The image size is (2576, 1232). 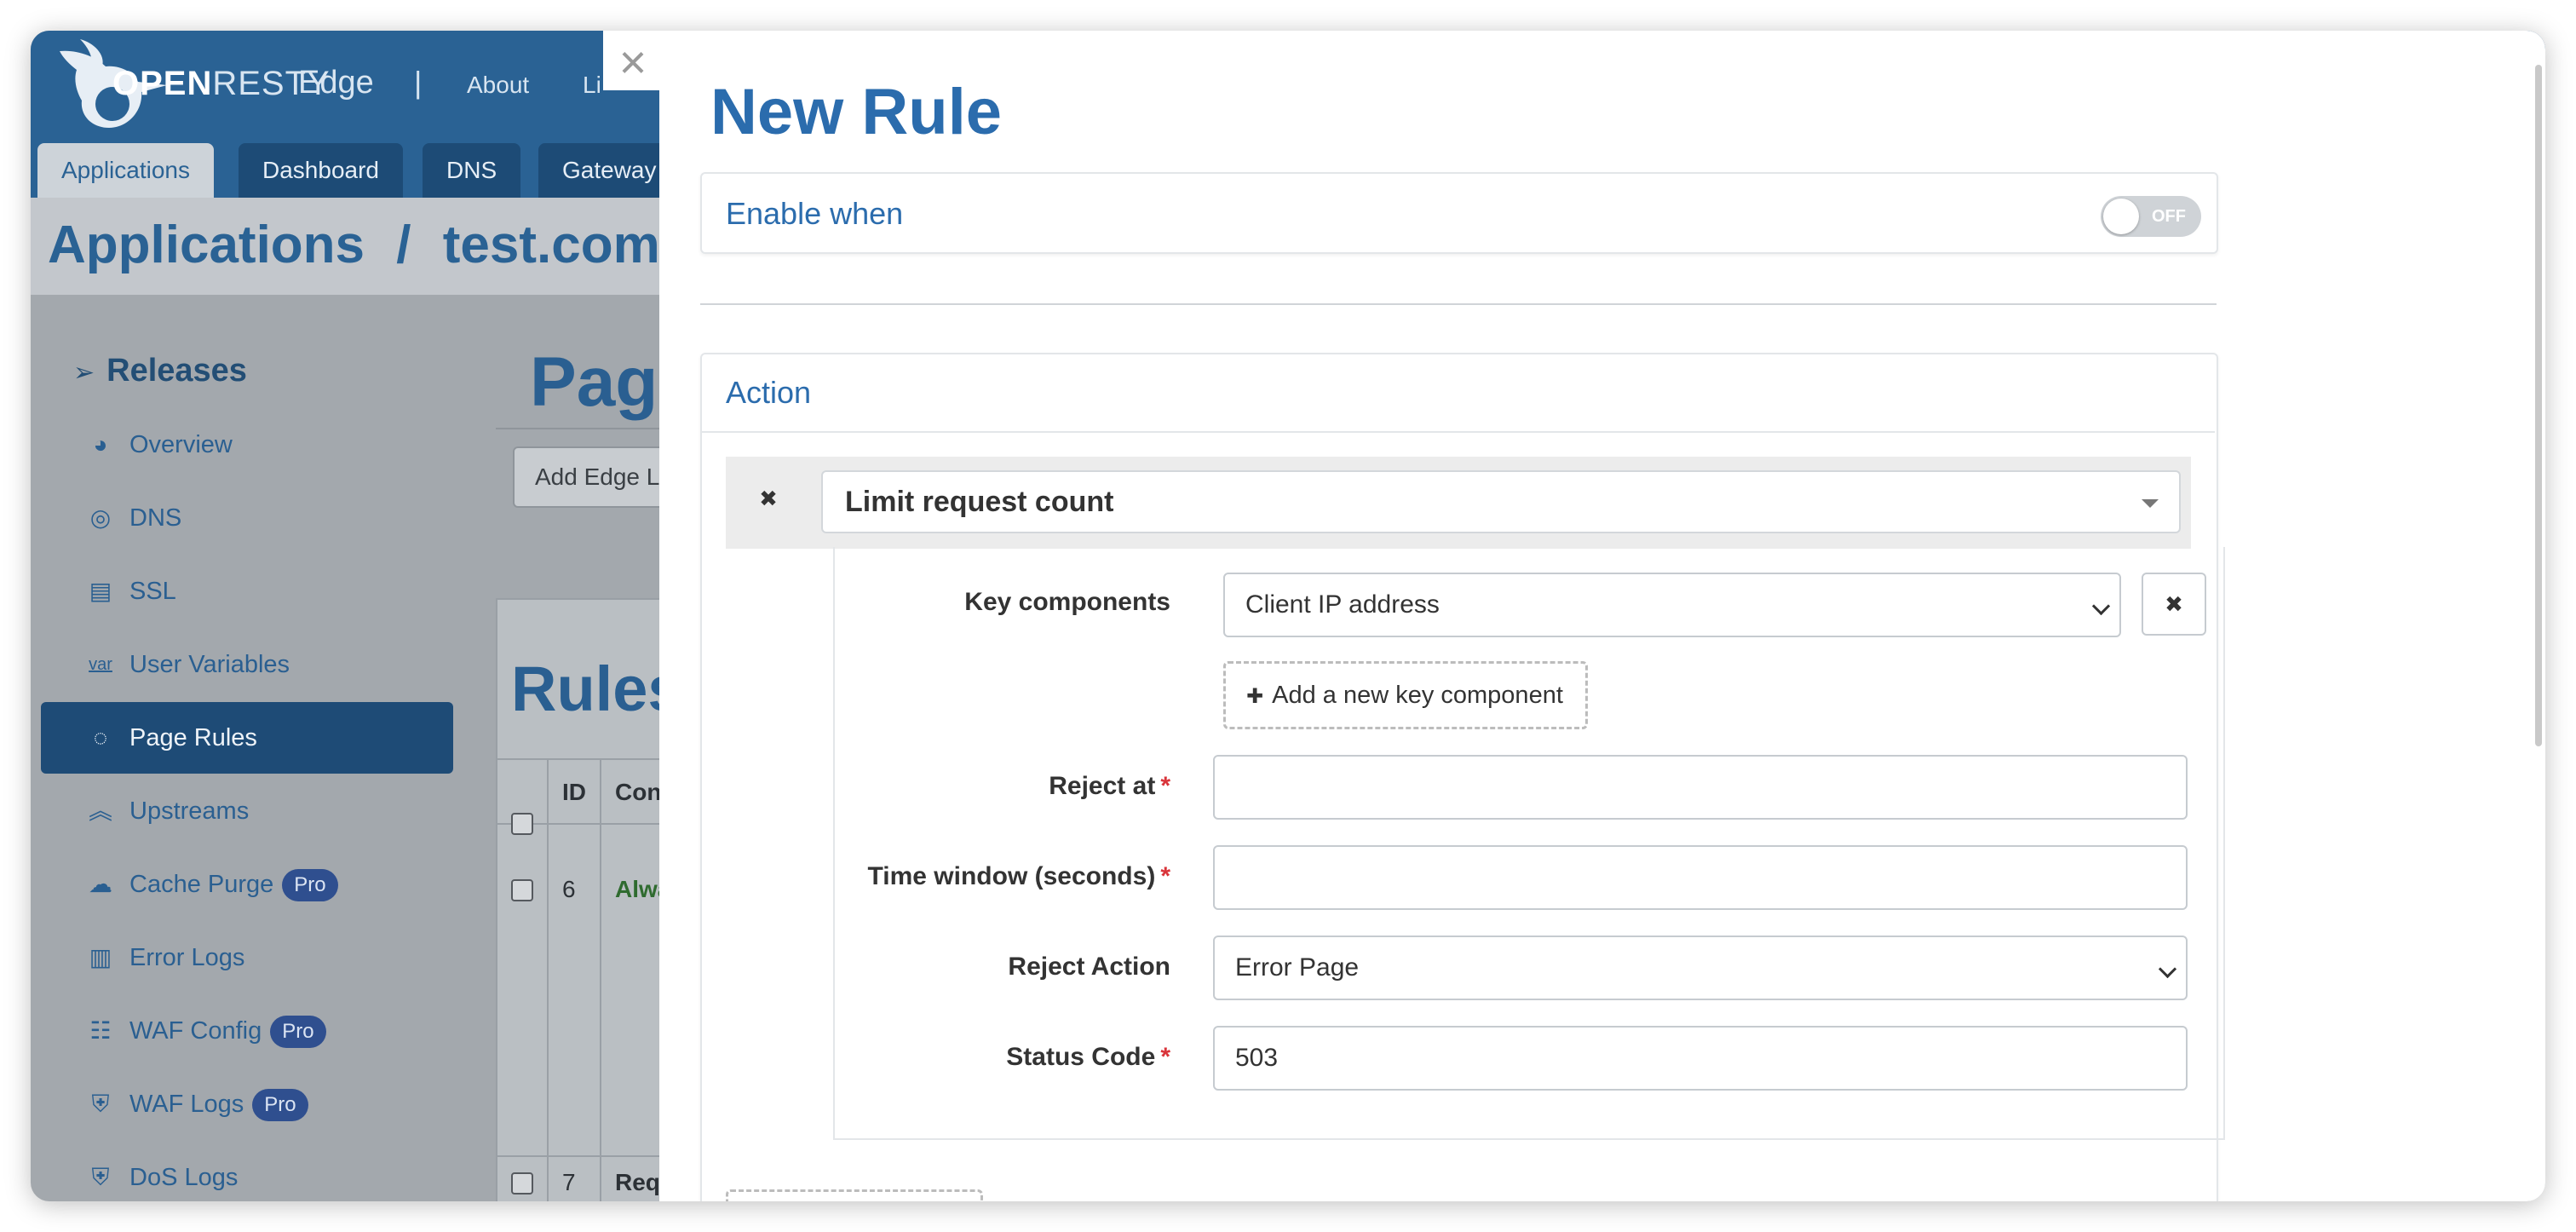 What do you see at coordinates (633, 60) in the screenshot?
I see `close-icon: ×` at bounding box center [633, 60].